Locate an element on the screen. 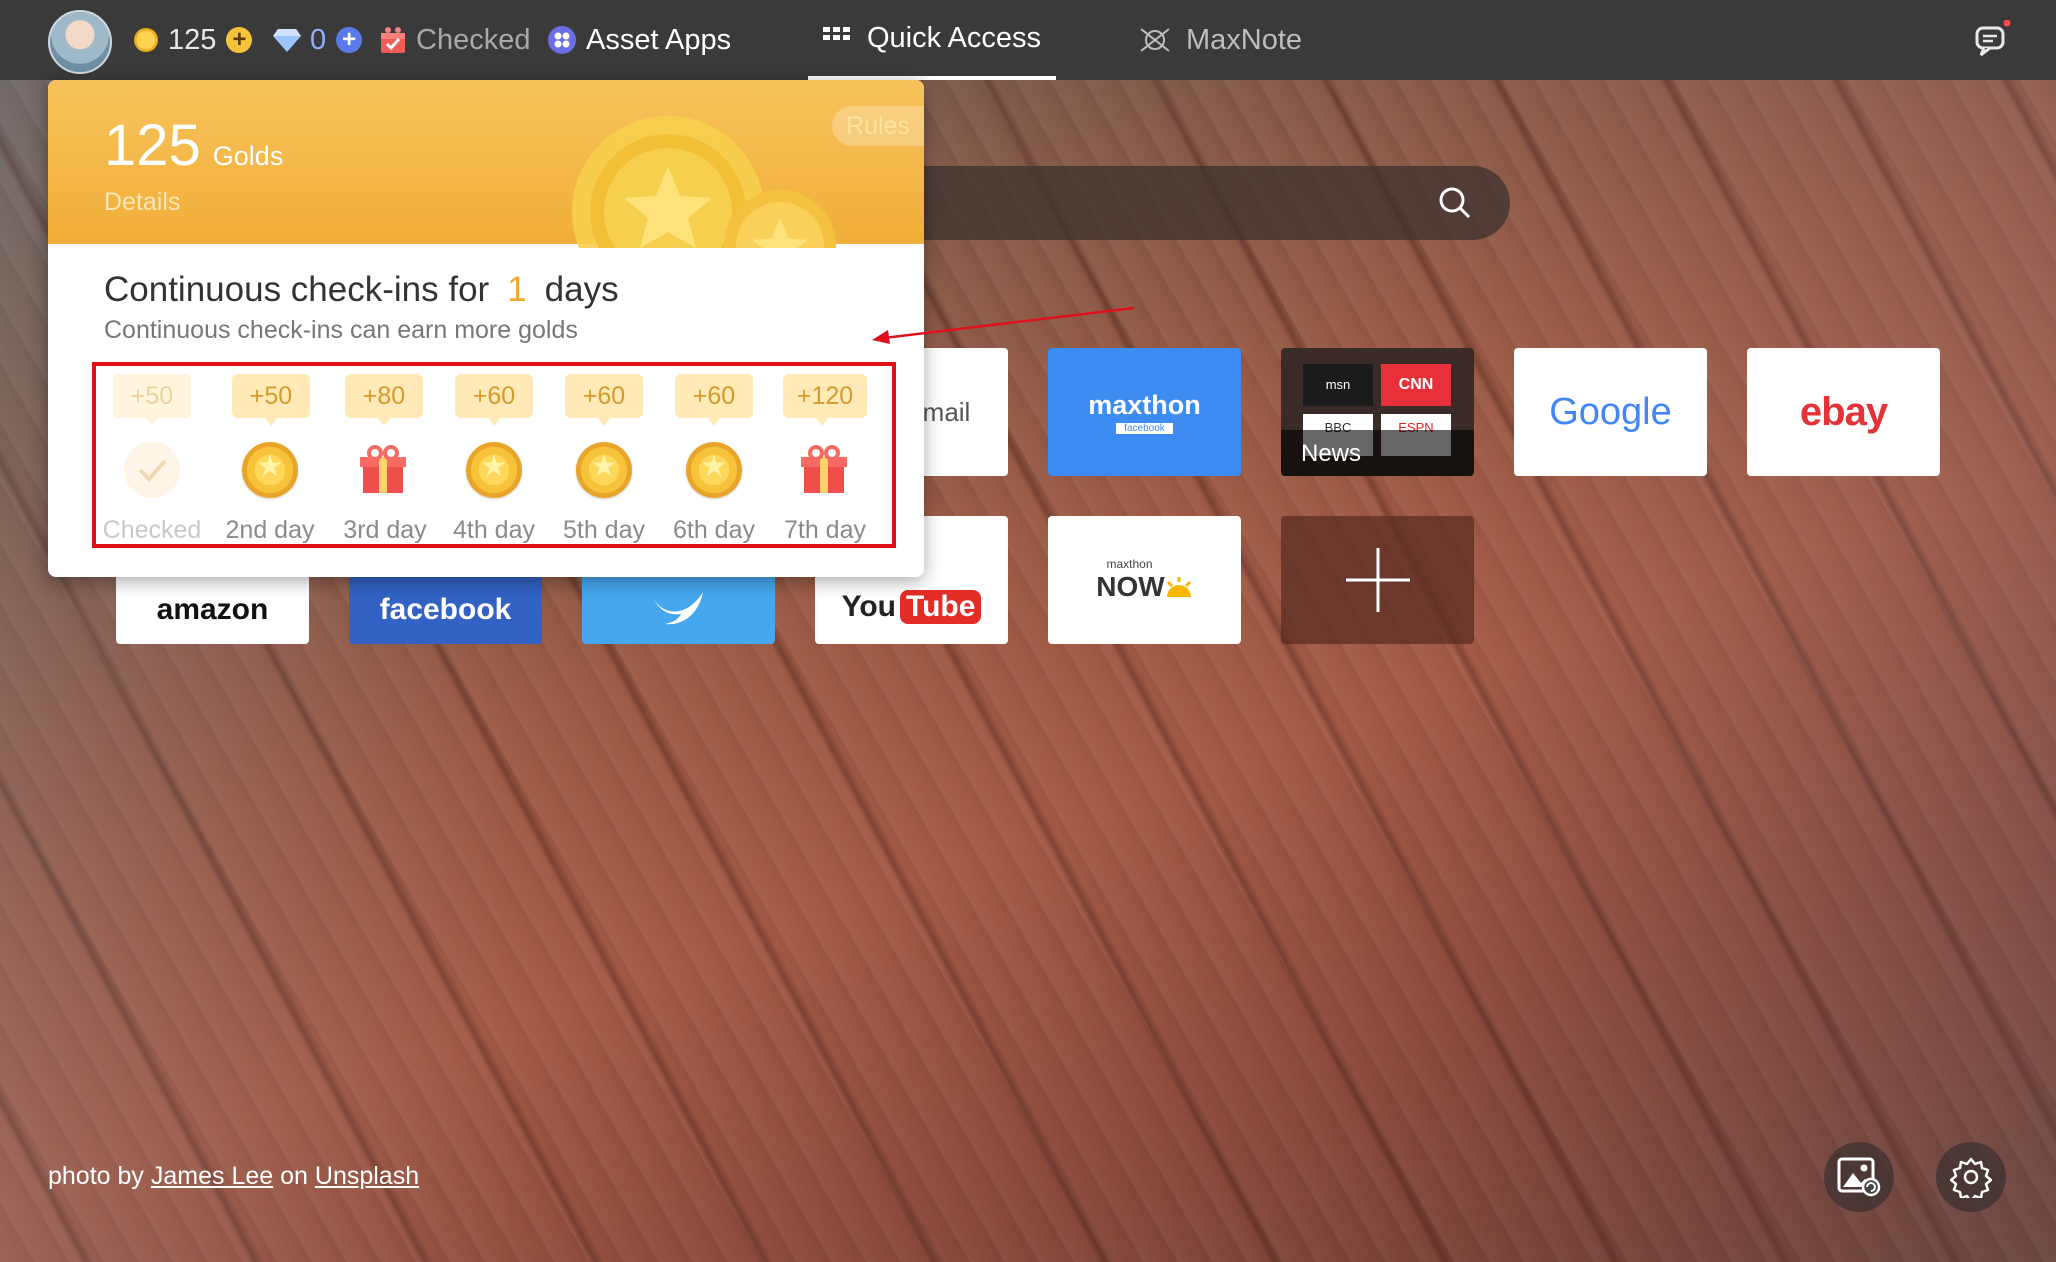 Image resolution: width=2056 pixels, height=1262 pixels. messages-button is located at coordinates (1992, 39).